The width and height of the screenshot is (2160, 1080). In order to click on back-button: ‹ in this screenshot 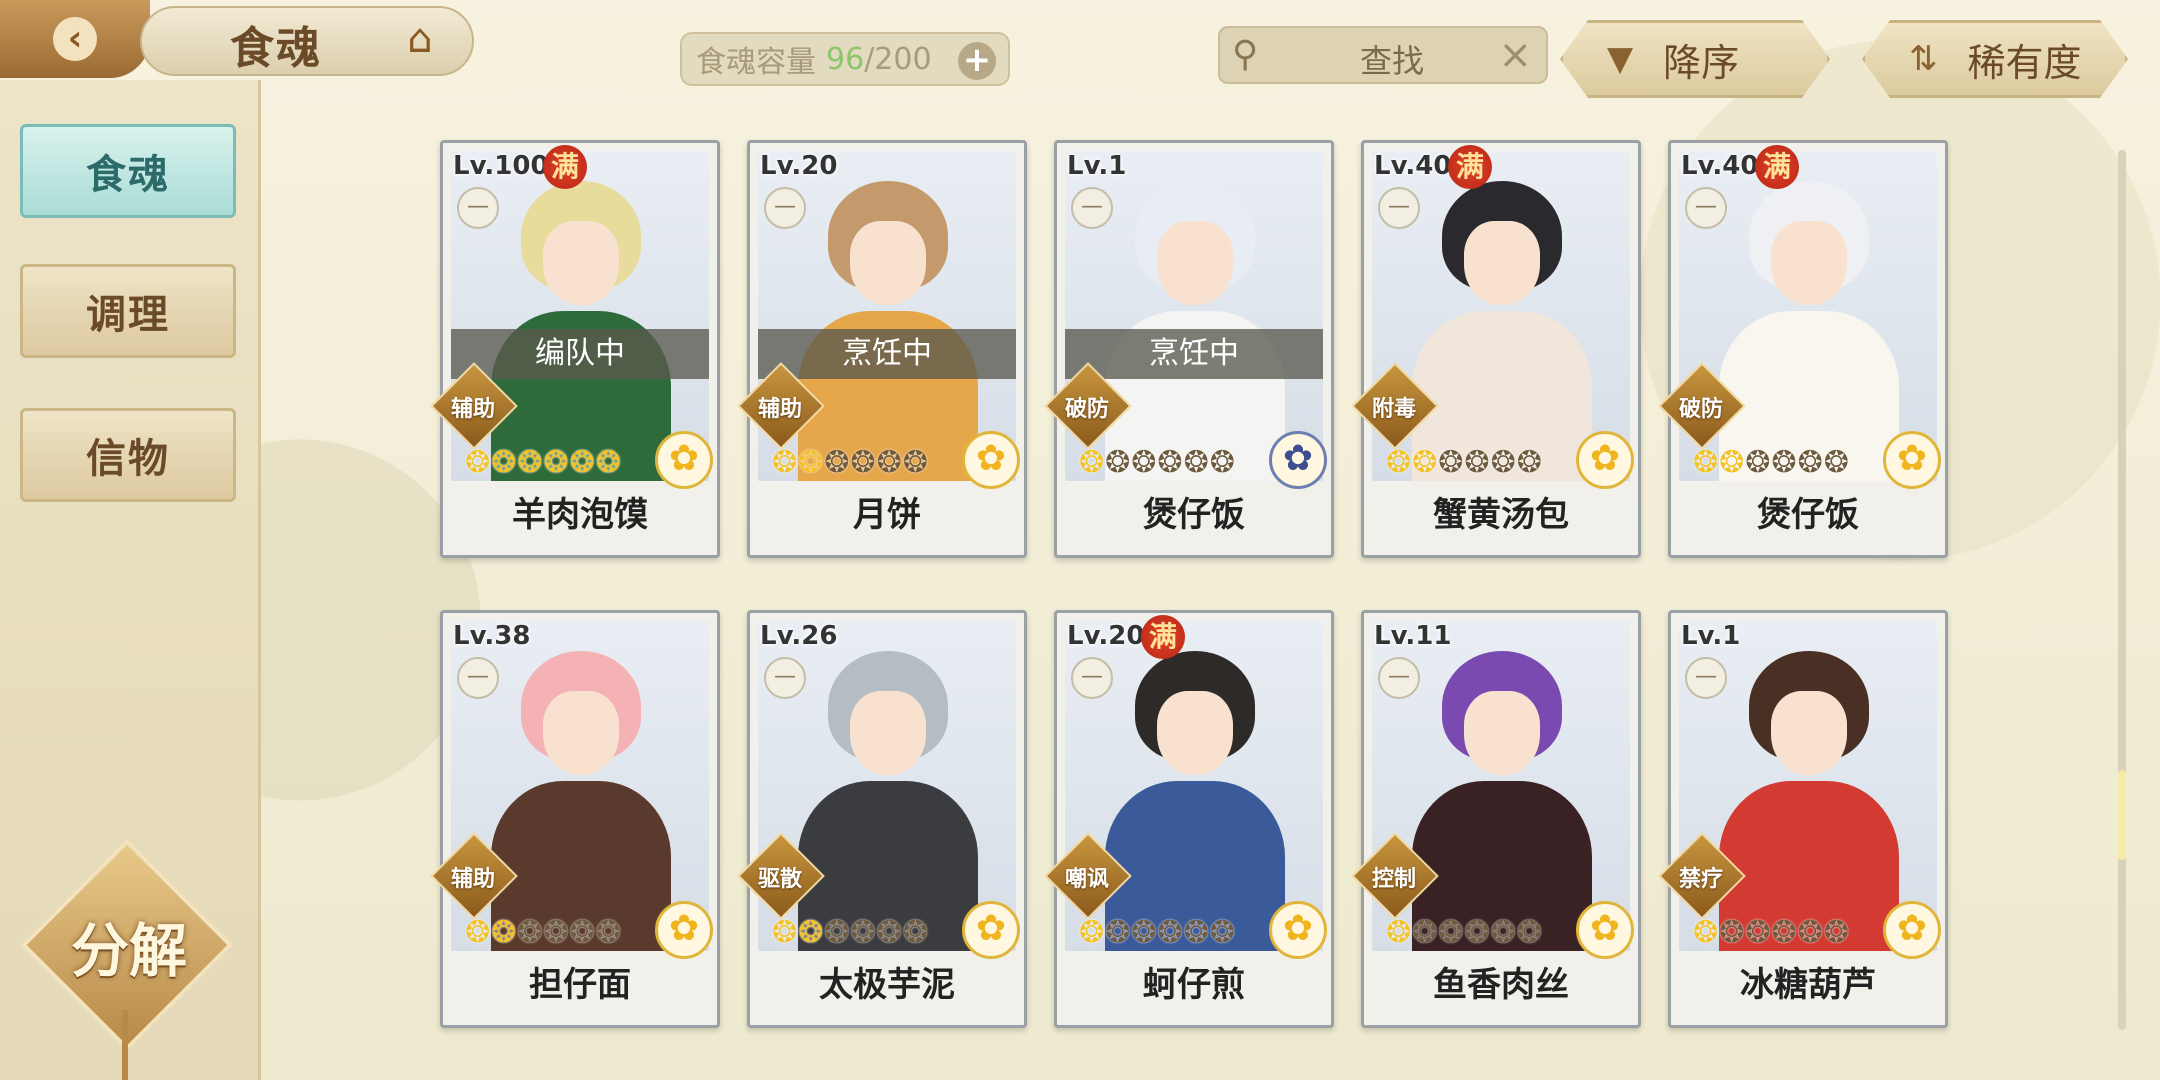, I will do `click(75, 39)`.